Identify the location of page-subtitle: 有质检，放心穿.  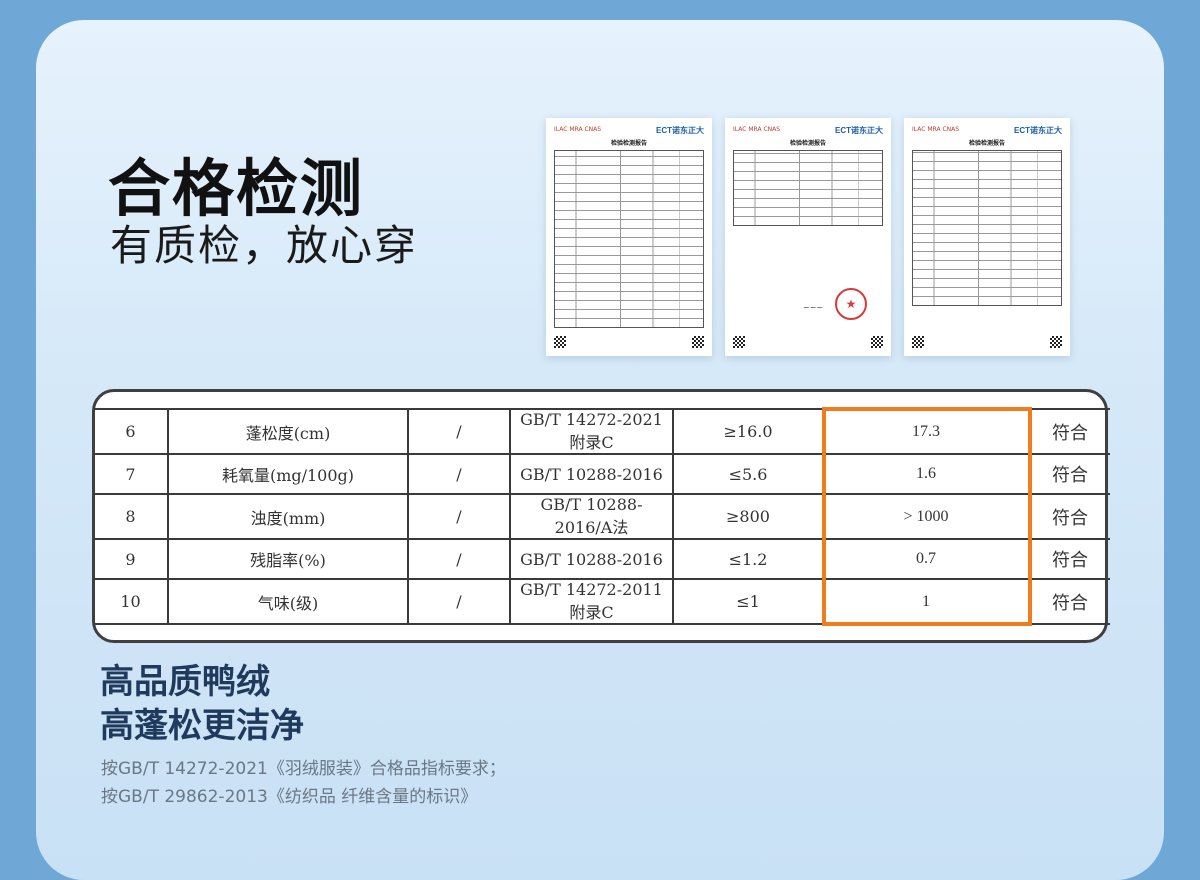
(264, 245).